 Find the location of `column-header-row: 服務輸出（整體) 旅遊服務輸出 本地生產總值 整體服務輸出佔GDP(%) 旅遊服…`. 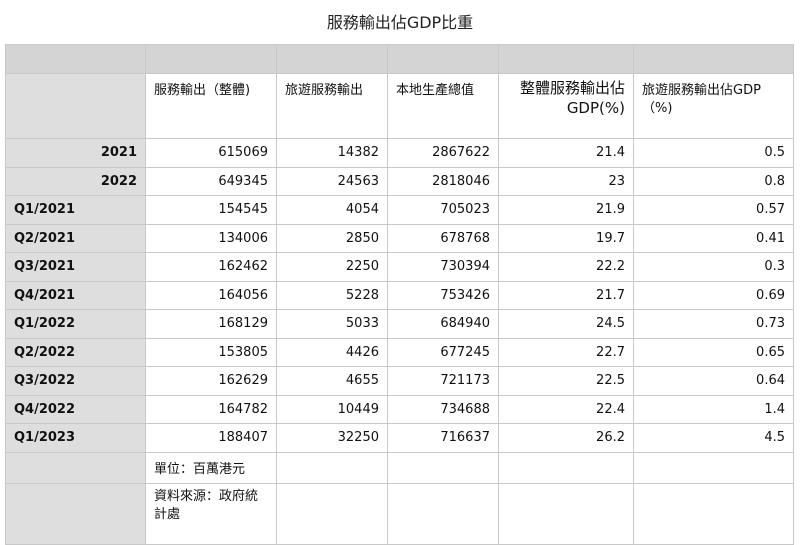

column-header-row: 服務輸出（整體) 旅遊服務輸出 本地生產總值 整體服務輸出佔GDP(%) 旅遊服… is located at coordinates (399, 106).